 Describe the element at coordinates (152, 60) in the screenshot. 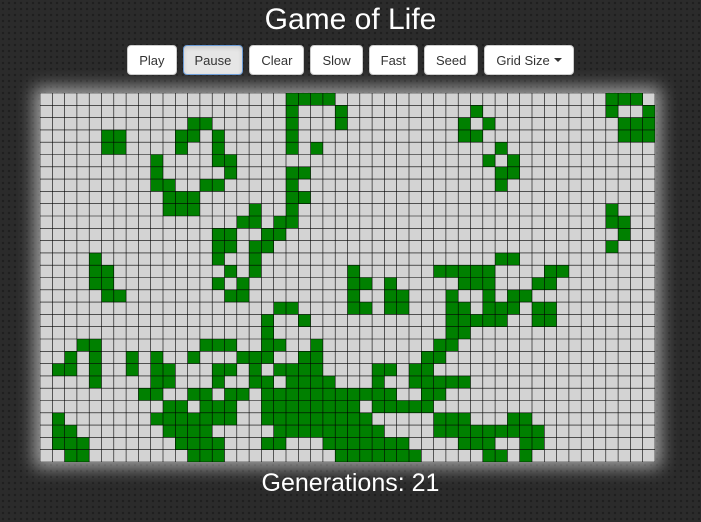

I see `play-button: Play` at that location.